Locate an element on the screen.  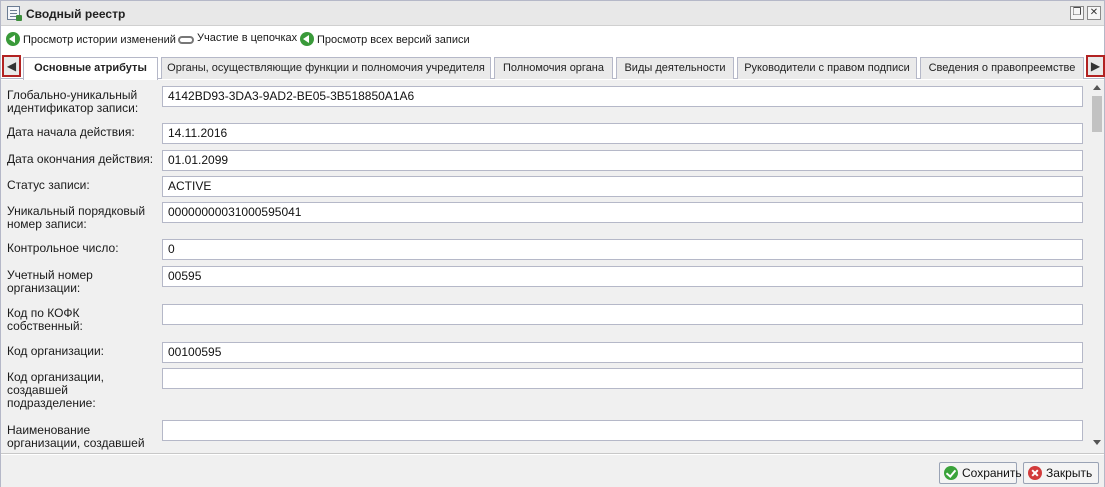
tab-main-attributes: Основные атрибуты is located at coordinates (90, 68).